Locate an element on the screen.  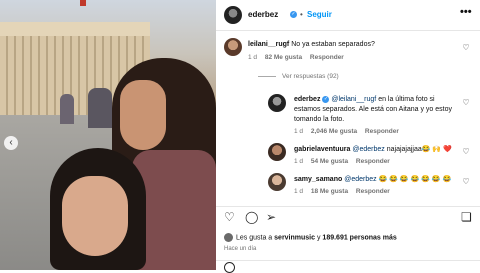
add-comment-bar is located at coordinates (348, 266).